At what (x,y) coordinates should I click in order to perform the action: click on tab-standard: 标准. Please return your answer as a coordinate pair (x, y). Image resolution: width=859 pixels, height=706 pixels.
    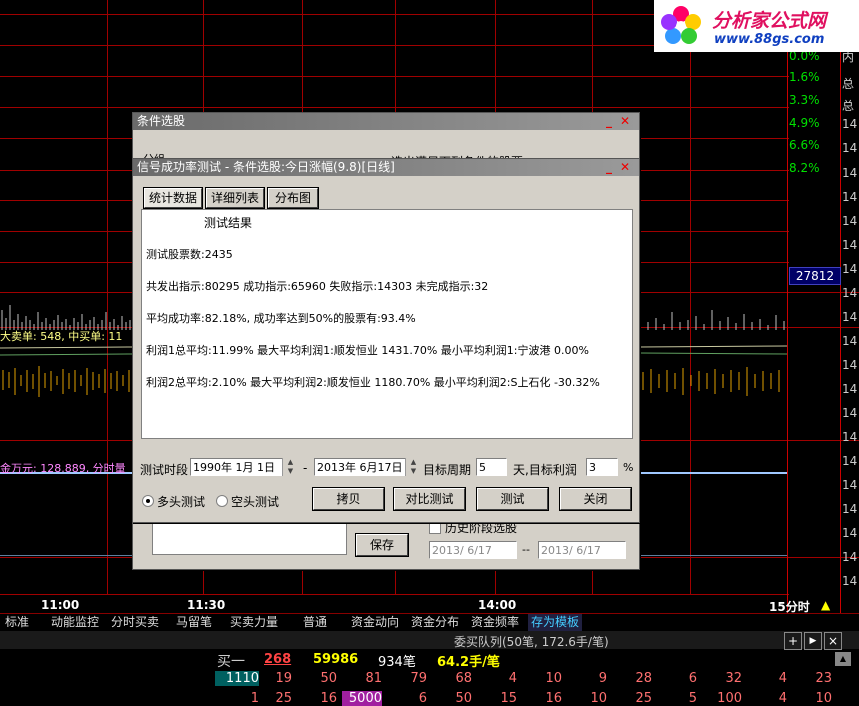
    Looking at the image, I should click on (17, 622).